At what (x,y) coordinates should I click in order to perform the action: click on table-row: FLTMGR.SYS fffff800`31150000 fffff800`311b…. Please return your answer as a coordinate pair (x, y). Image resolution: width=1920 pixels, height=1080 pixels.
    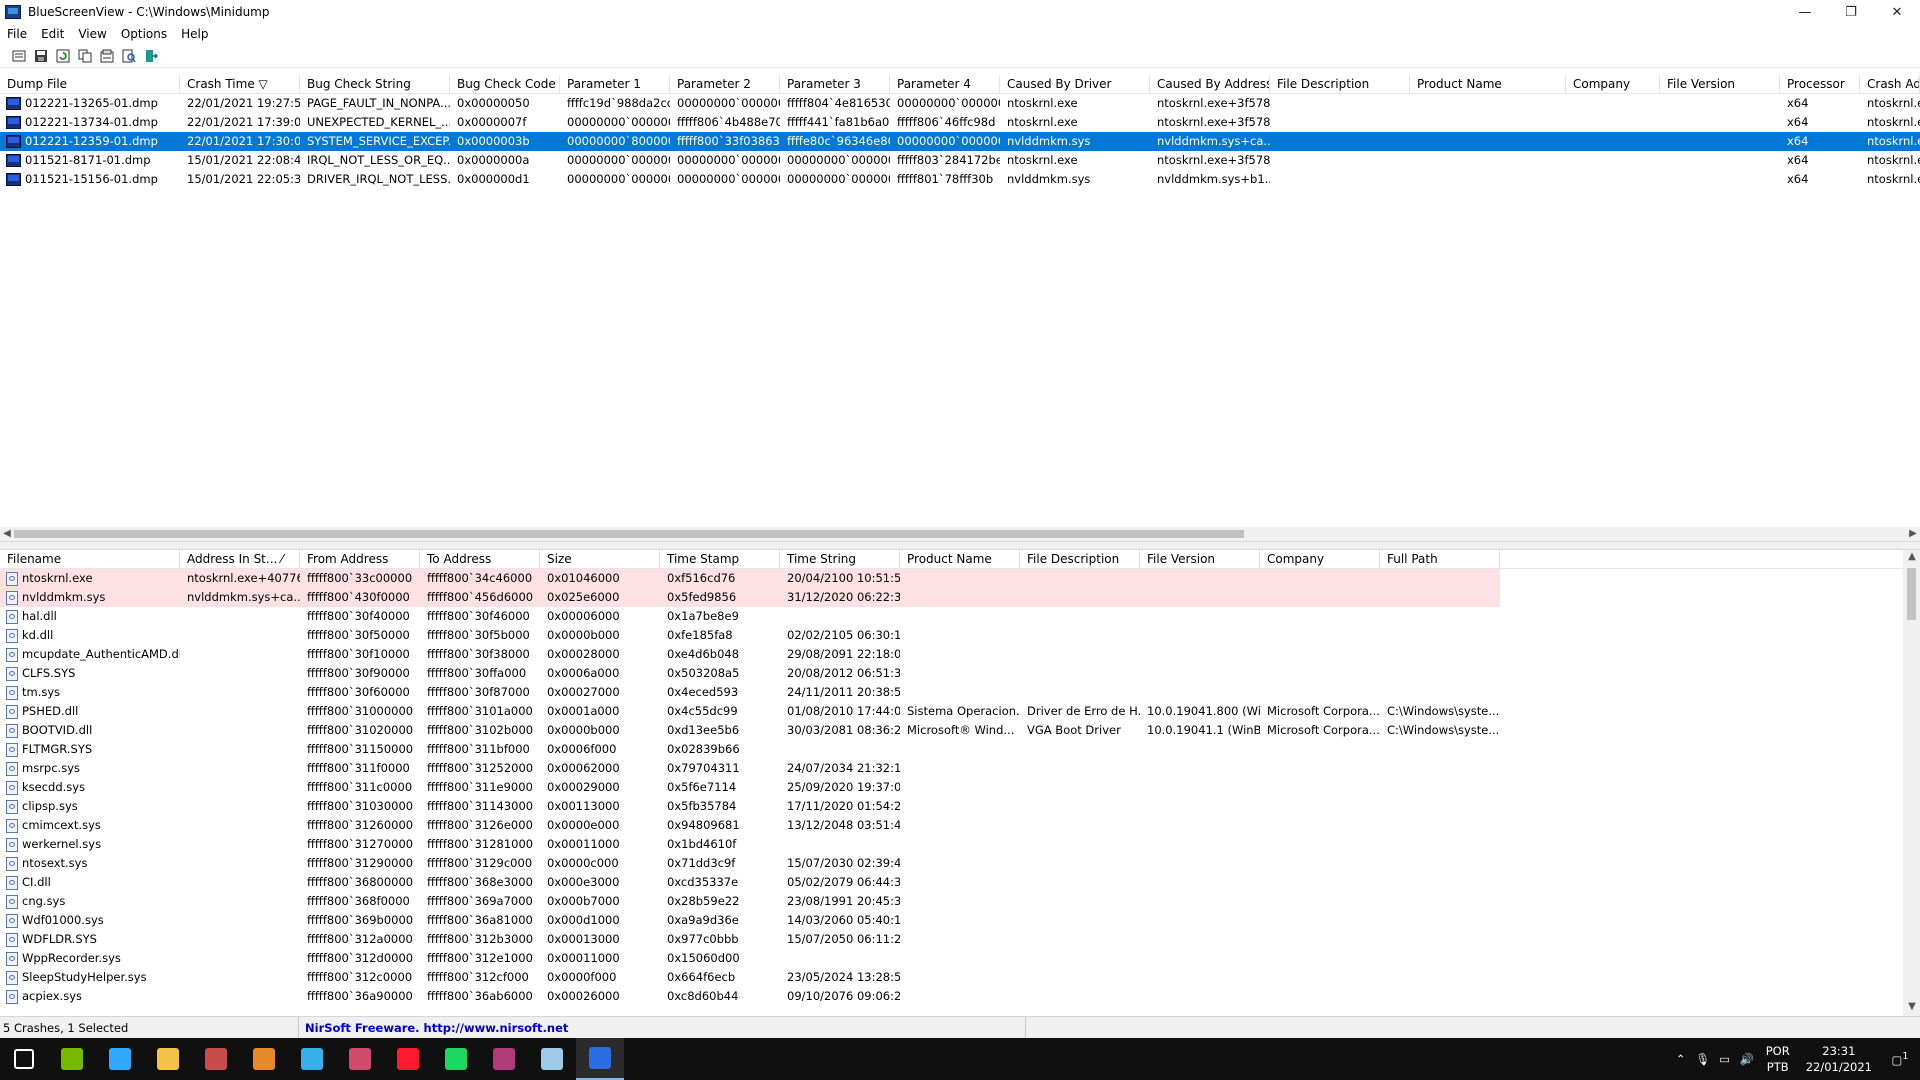
    Looking at the image, I should click on (960, 749).